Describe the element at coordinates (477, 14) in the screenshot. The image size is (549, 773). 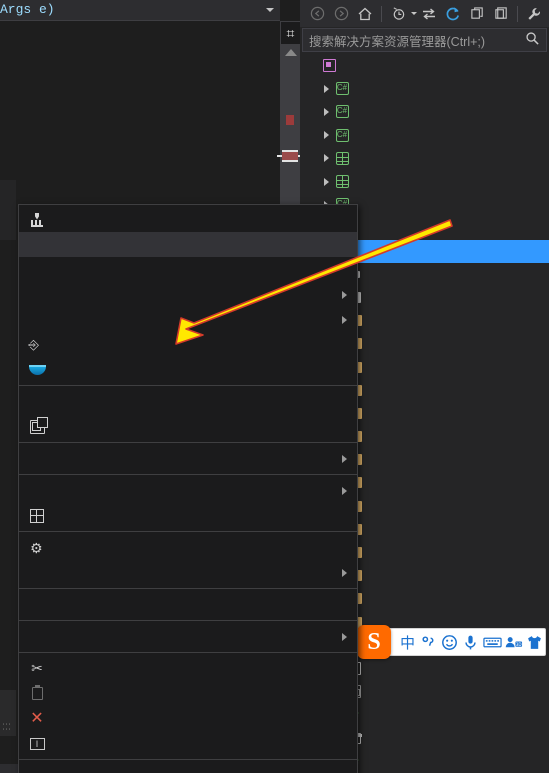
I see `collapse-all-button` at that location.